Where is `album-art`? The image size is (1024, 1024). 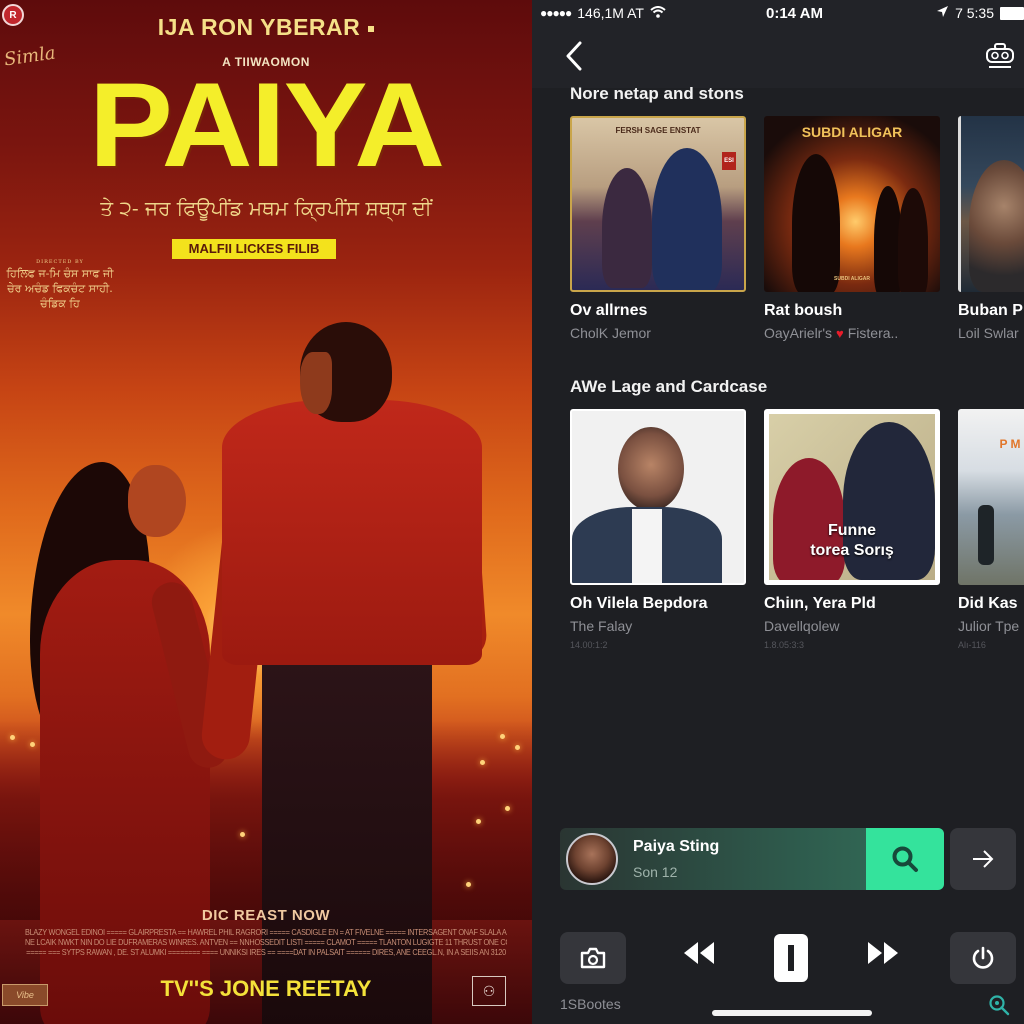
album-art is located at coordinates (658, 497).